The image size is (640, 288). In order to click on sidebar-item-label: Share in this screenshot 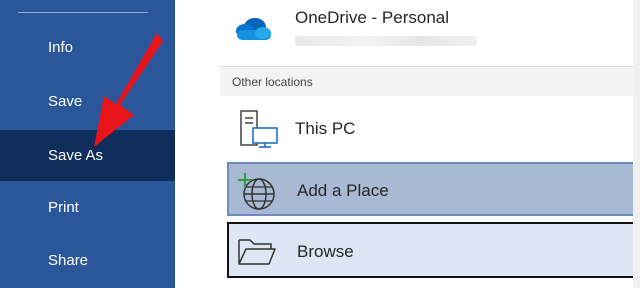, I will do `click(68, 260)`.